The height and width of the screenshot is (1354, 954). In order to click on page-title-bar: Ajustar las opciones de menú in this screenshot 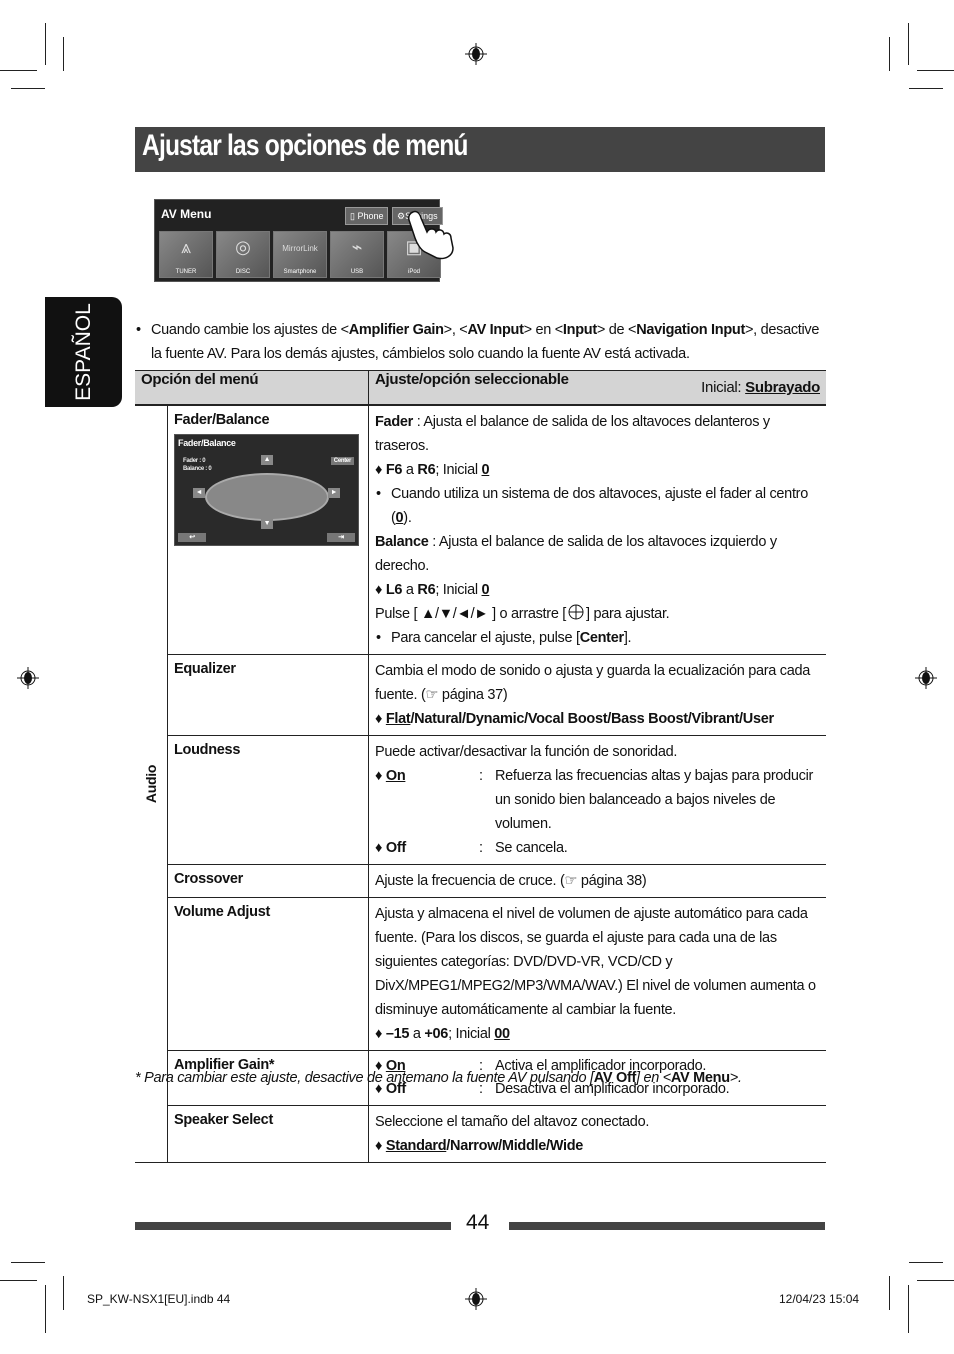, I will do `click(480, 149)`.